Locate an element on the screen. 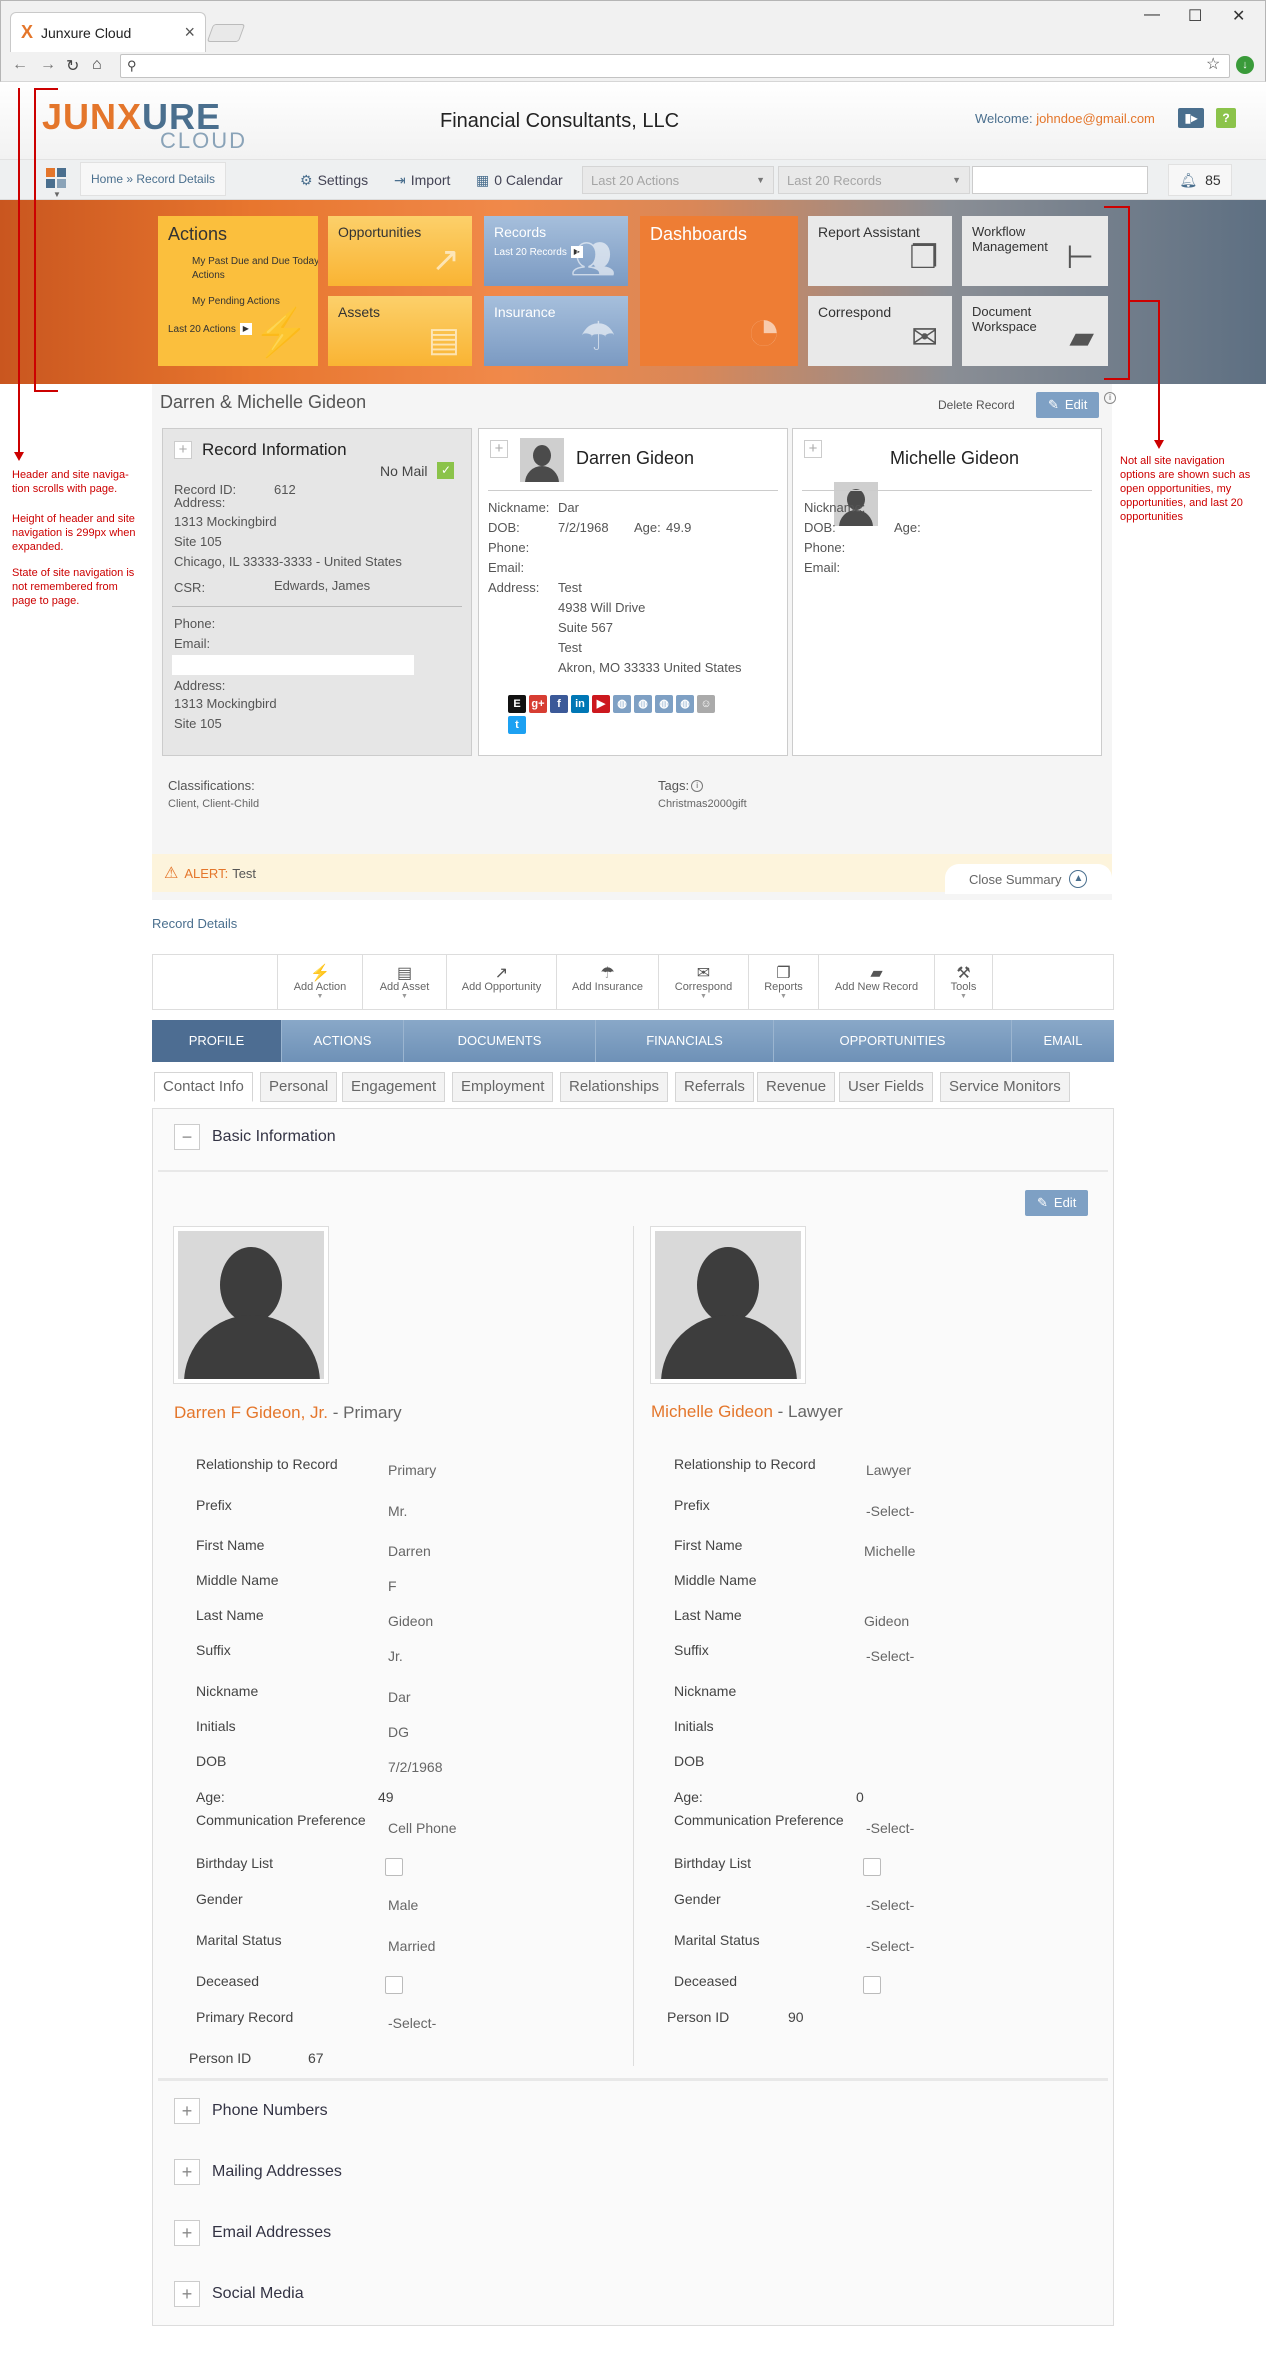  tab-opportunities: OPPORTUNITIES is located at coordinates (893, 1041).